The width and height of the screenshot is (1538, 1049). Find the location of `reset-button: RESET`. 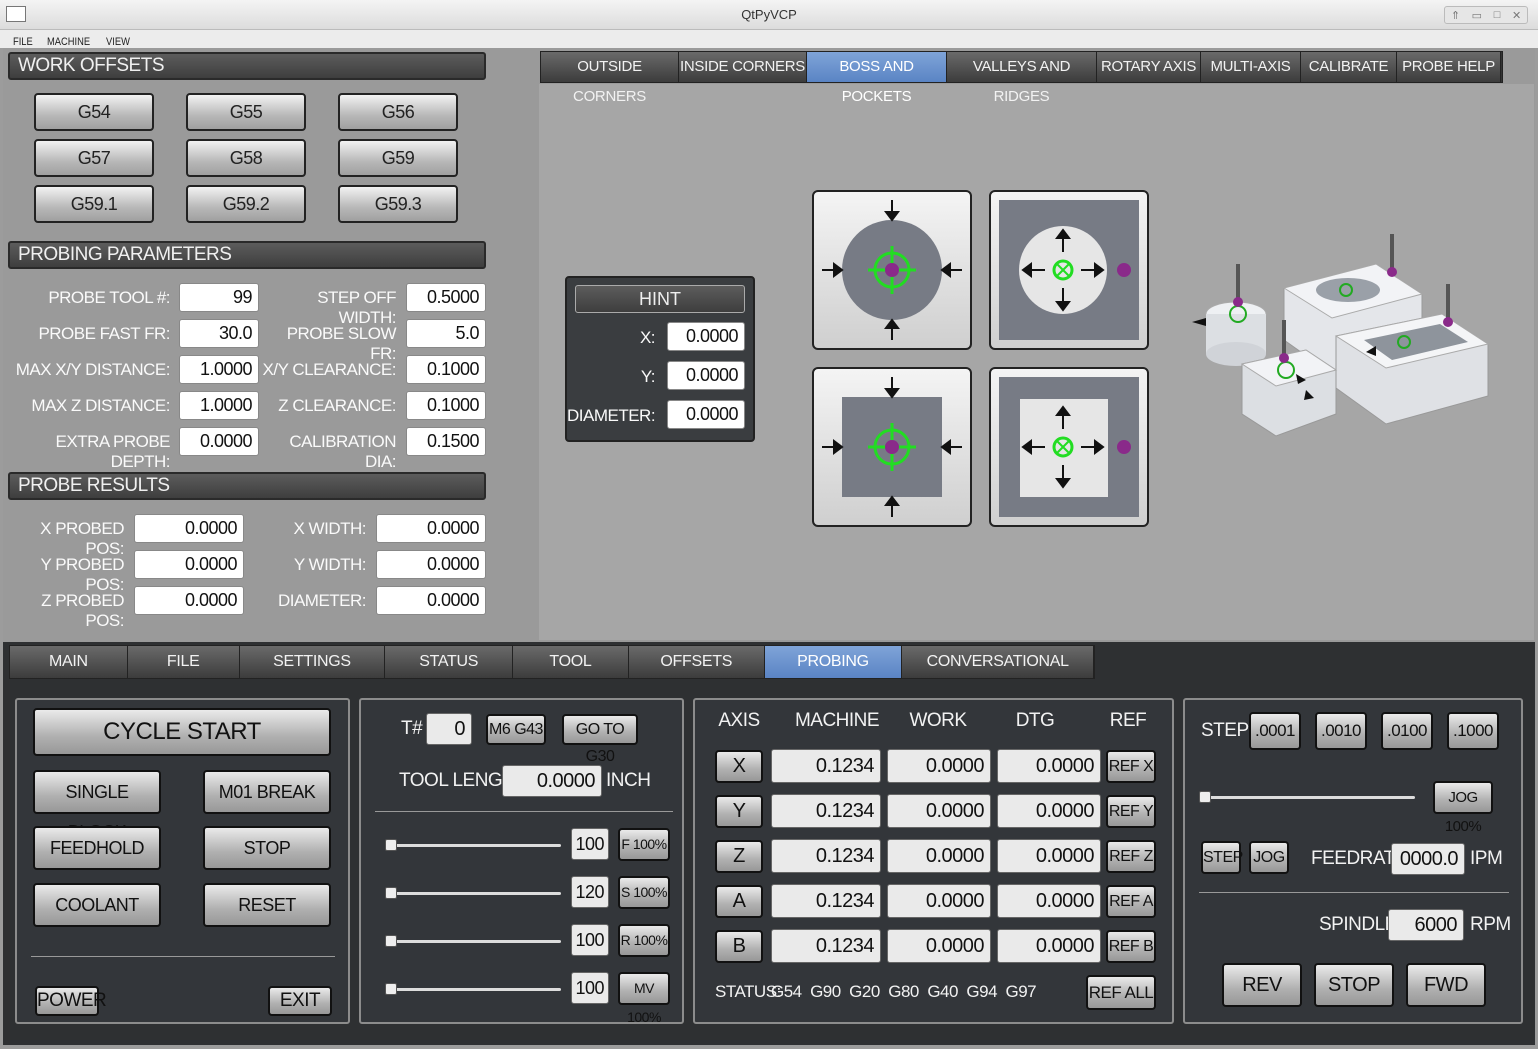

reset-button: RESET is located at coordinates (267, 905).